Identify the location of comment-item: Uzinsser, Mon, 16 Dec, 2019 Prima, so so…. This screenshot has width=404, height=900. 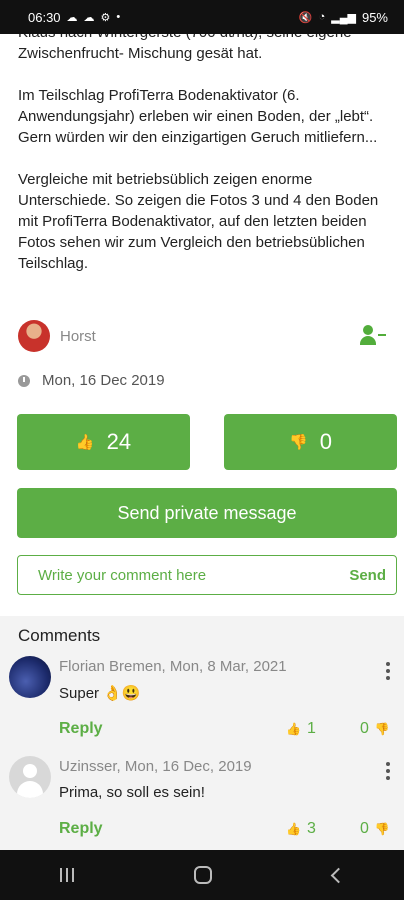
(202, 802).